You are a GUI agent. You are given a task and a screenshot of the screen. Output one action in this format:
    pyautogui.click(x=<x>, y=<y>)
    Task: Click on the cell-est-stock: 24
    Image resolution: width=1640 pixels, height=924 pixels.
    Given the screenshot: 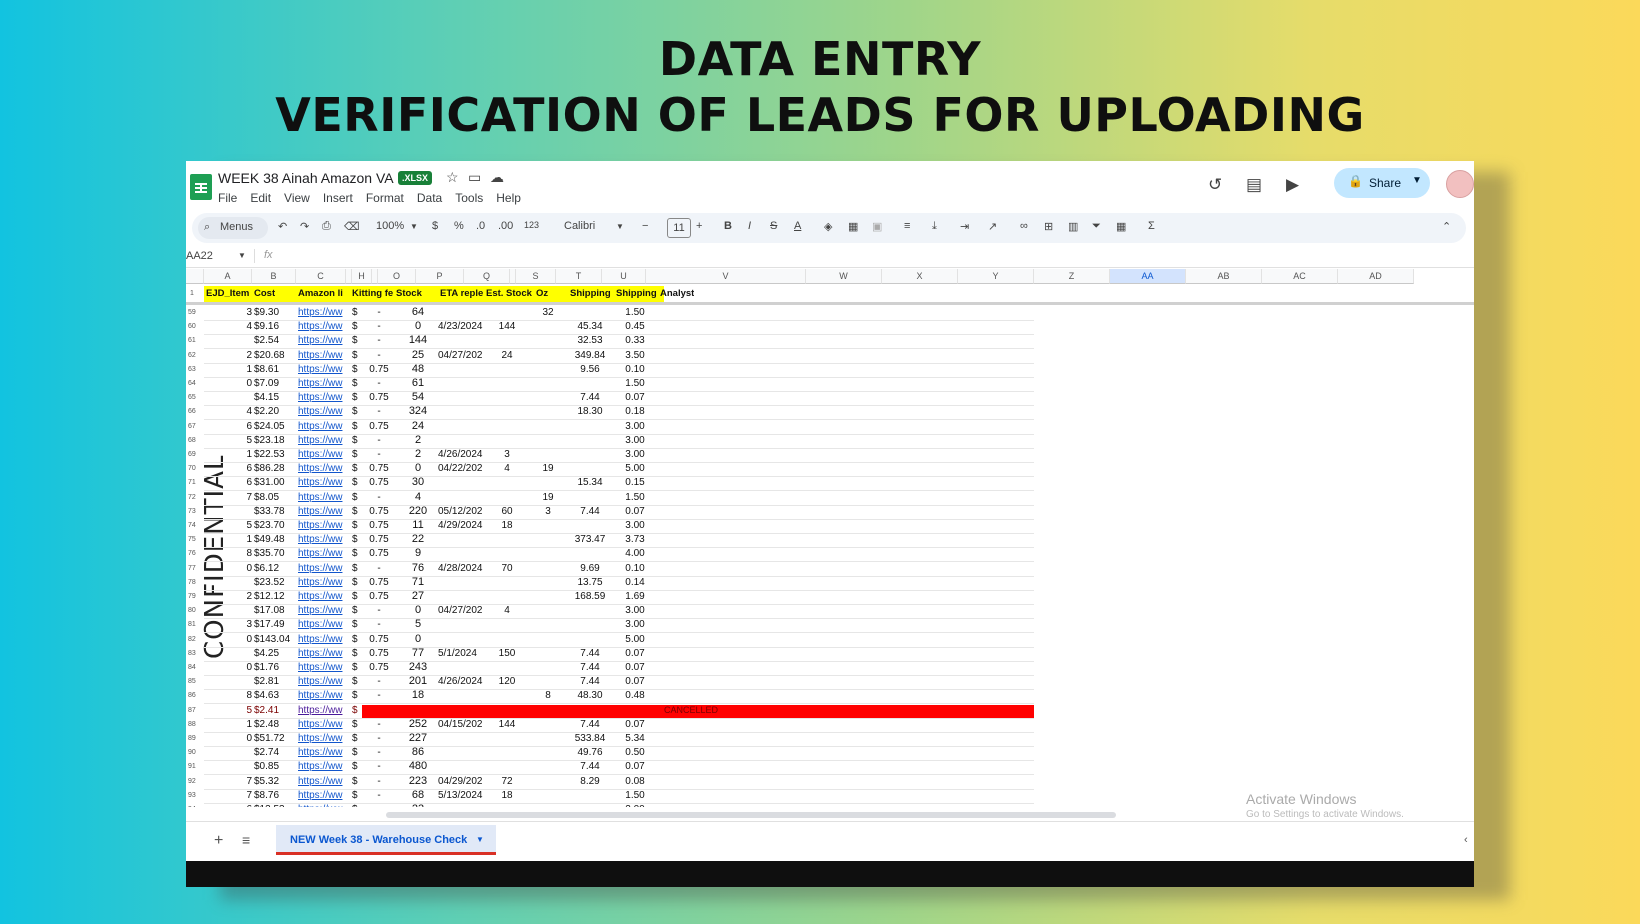 What is the action you would take?
    pyautogui.click(x=507, y=355)
    